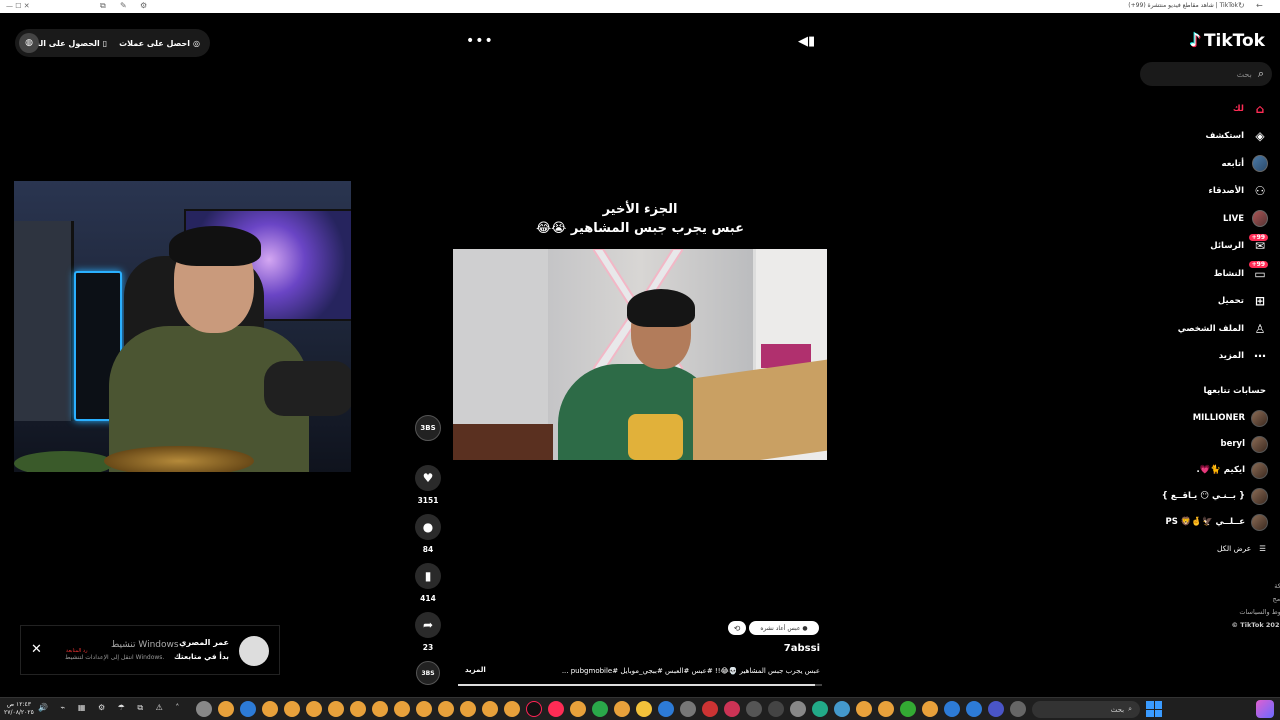  Describe the element at coordinates (1260, 301) in the screenshot. I see `upload-icon: ⊞` at that location.